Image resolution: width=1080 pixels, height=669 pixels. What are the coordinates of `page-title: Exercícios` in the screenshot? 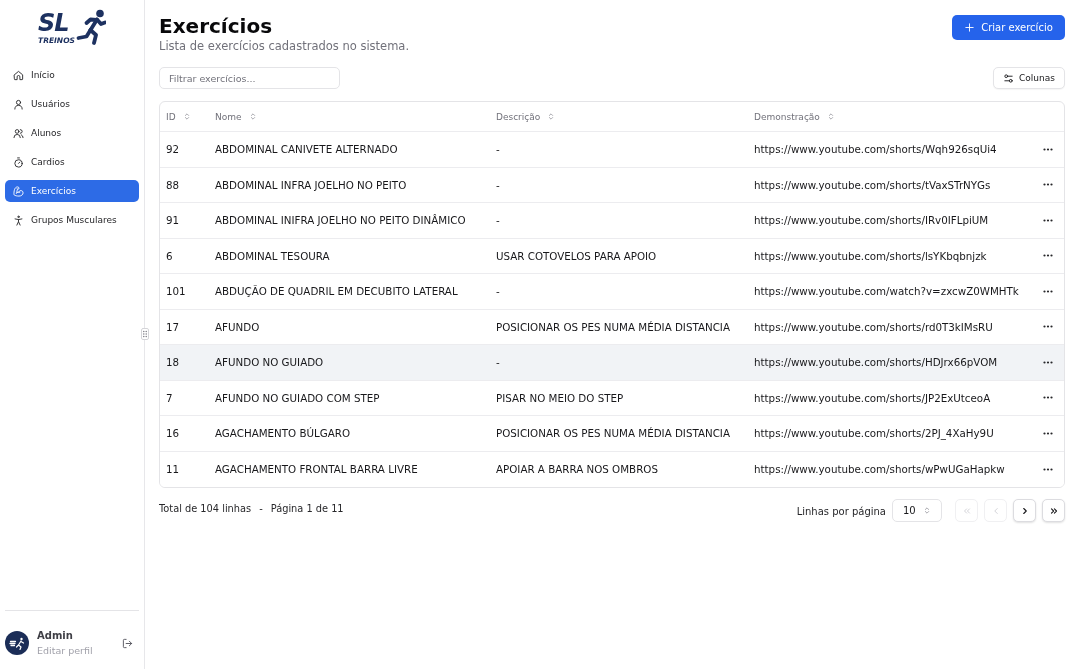 It's located at (216, 26).